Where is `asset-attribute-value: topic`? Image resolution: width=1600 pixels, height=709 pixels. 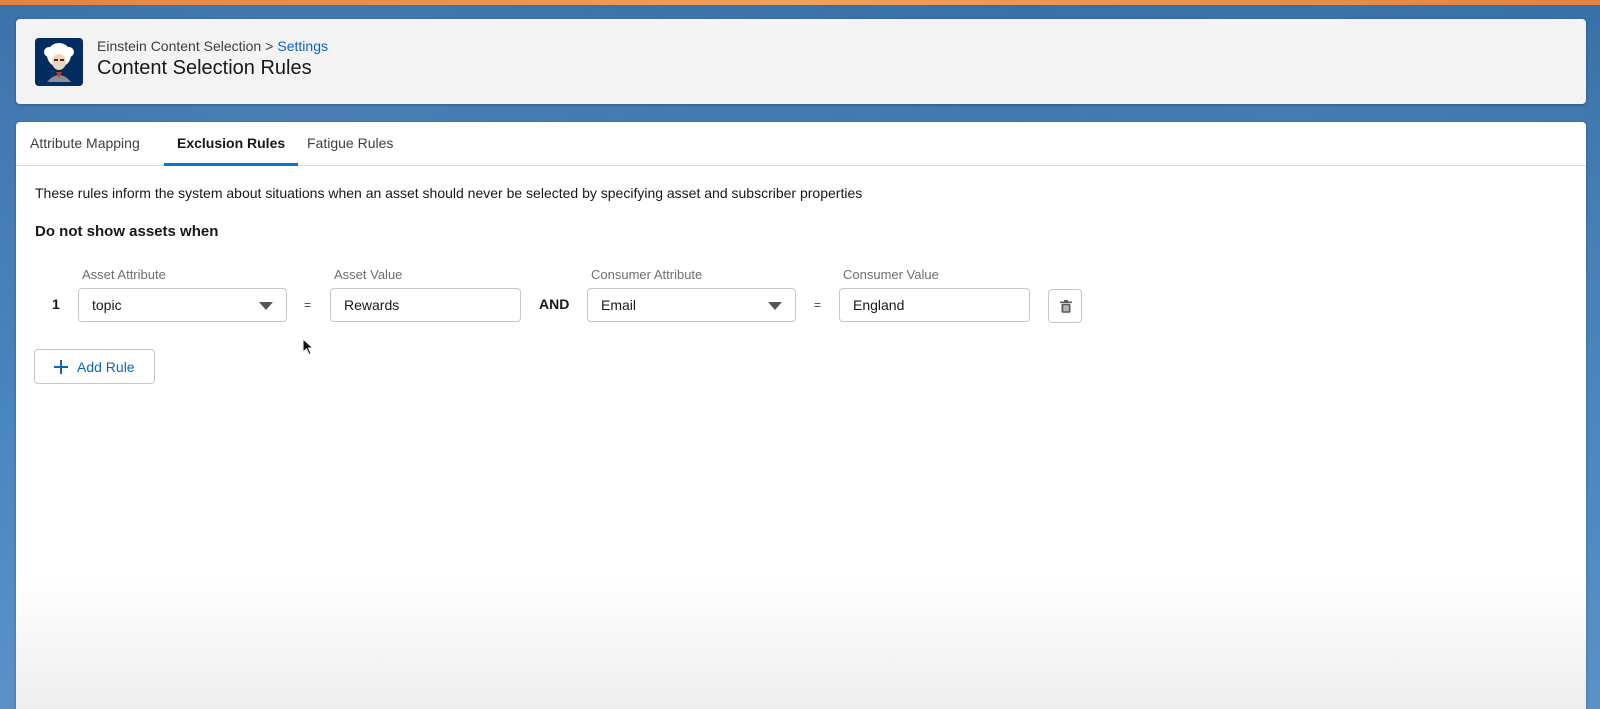 asset-attribute-value: topic is located at coordinates (107, 305).